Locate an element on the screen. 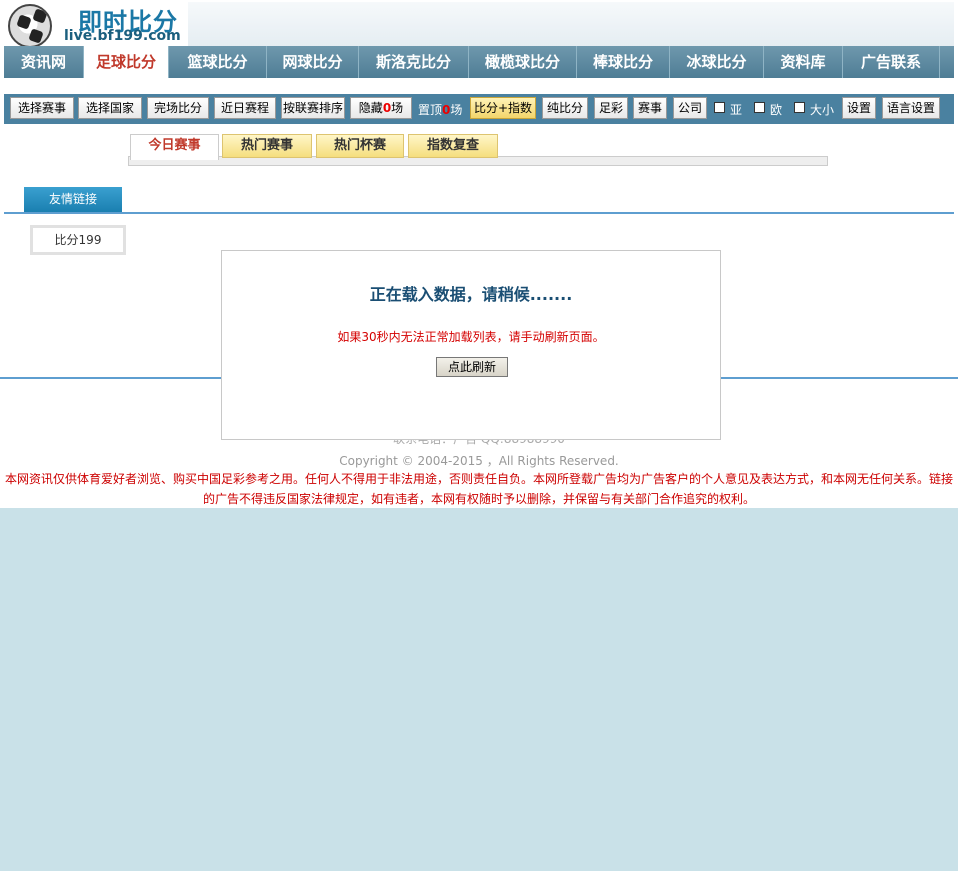 The height and width of the screenshot is (871, 958). nav-item-tennis: 网球比分 is located at coordinates (313, 62).